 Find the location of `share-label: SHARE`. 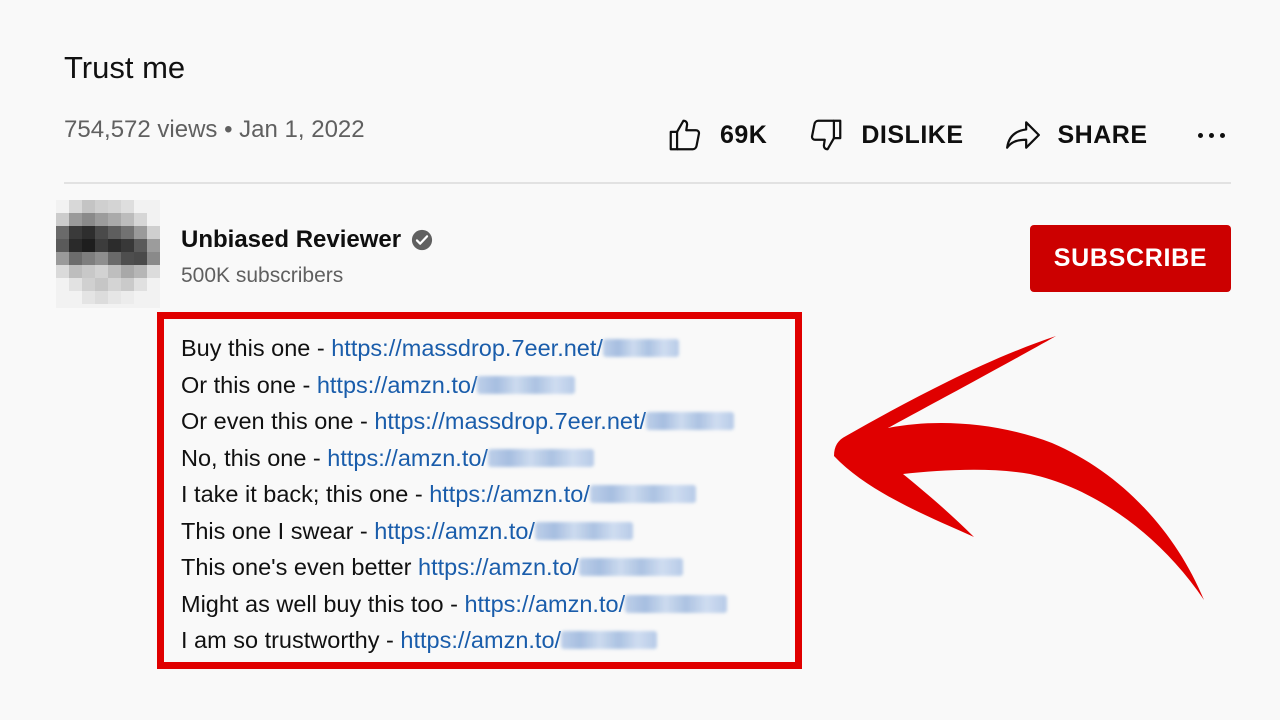

share-label: SHARE is located at coordinates (1102, 134).